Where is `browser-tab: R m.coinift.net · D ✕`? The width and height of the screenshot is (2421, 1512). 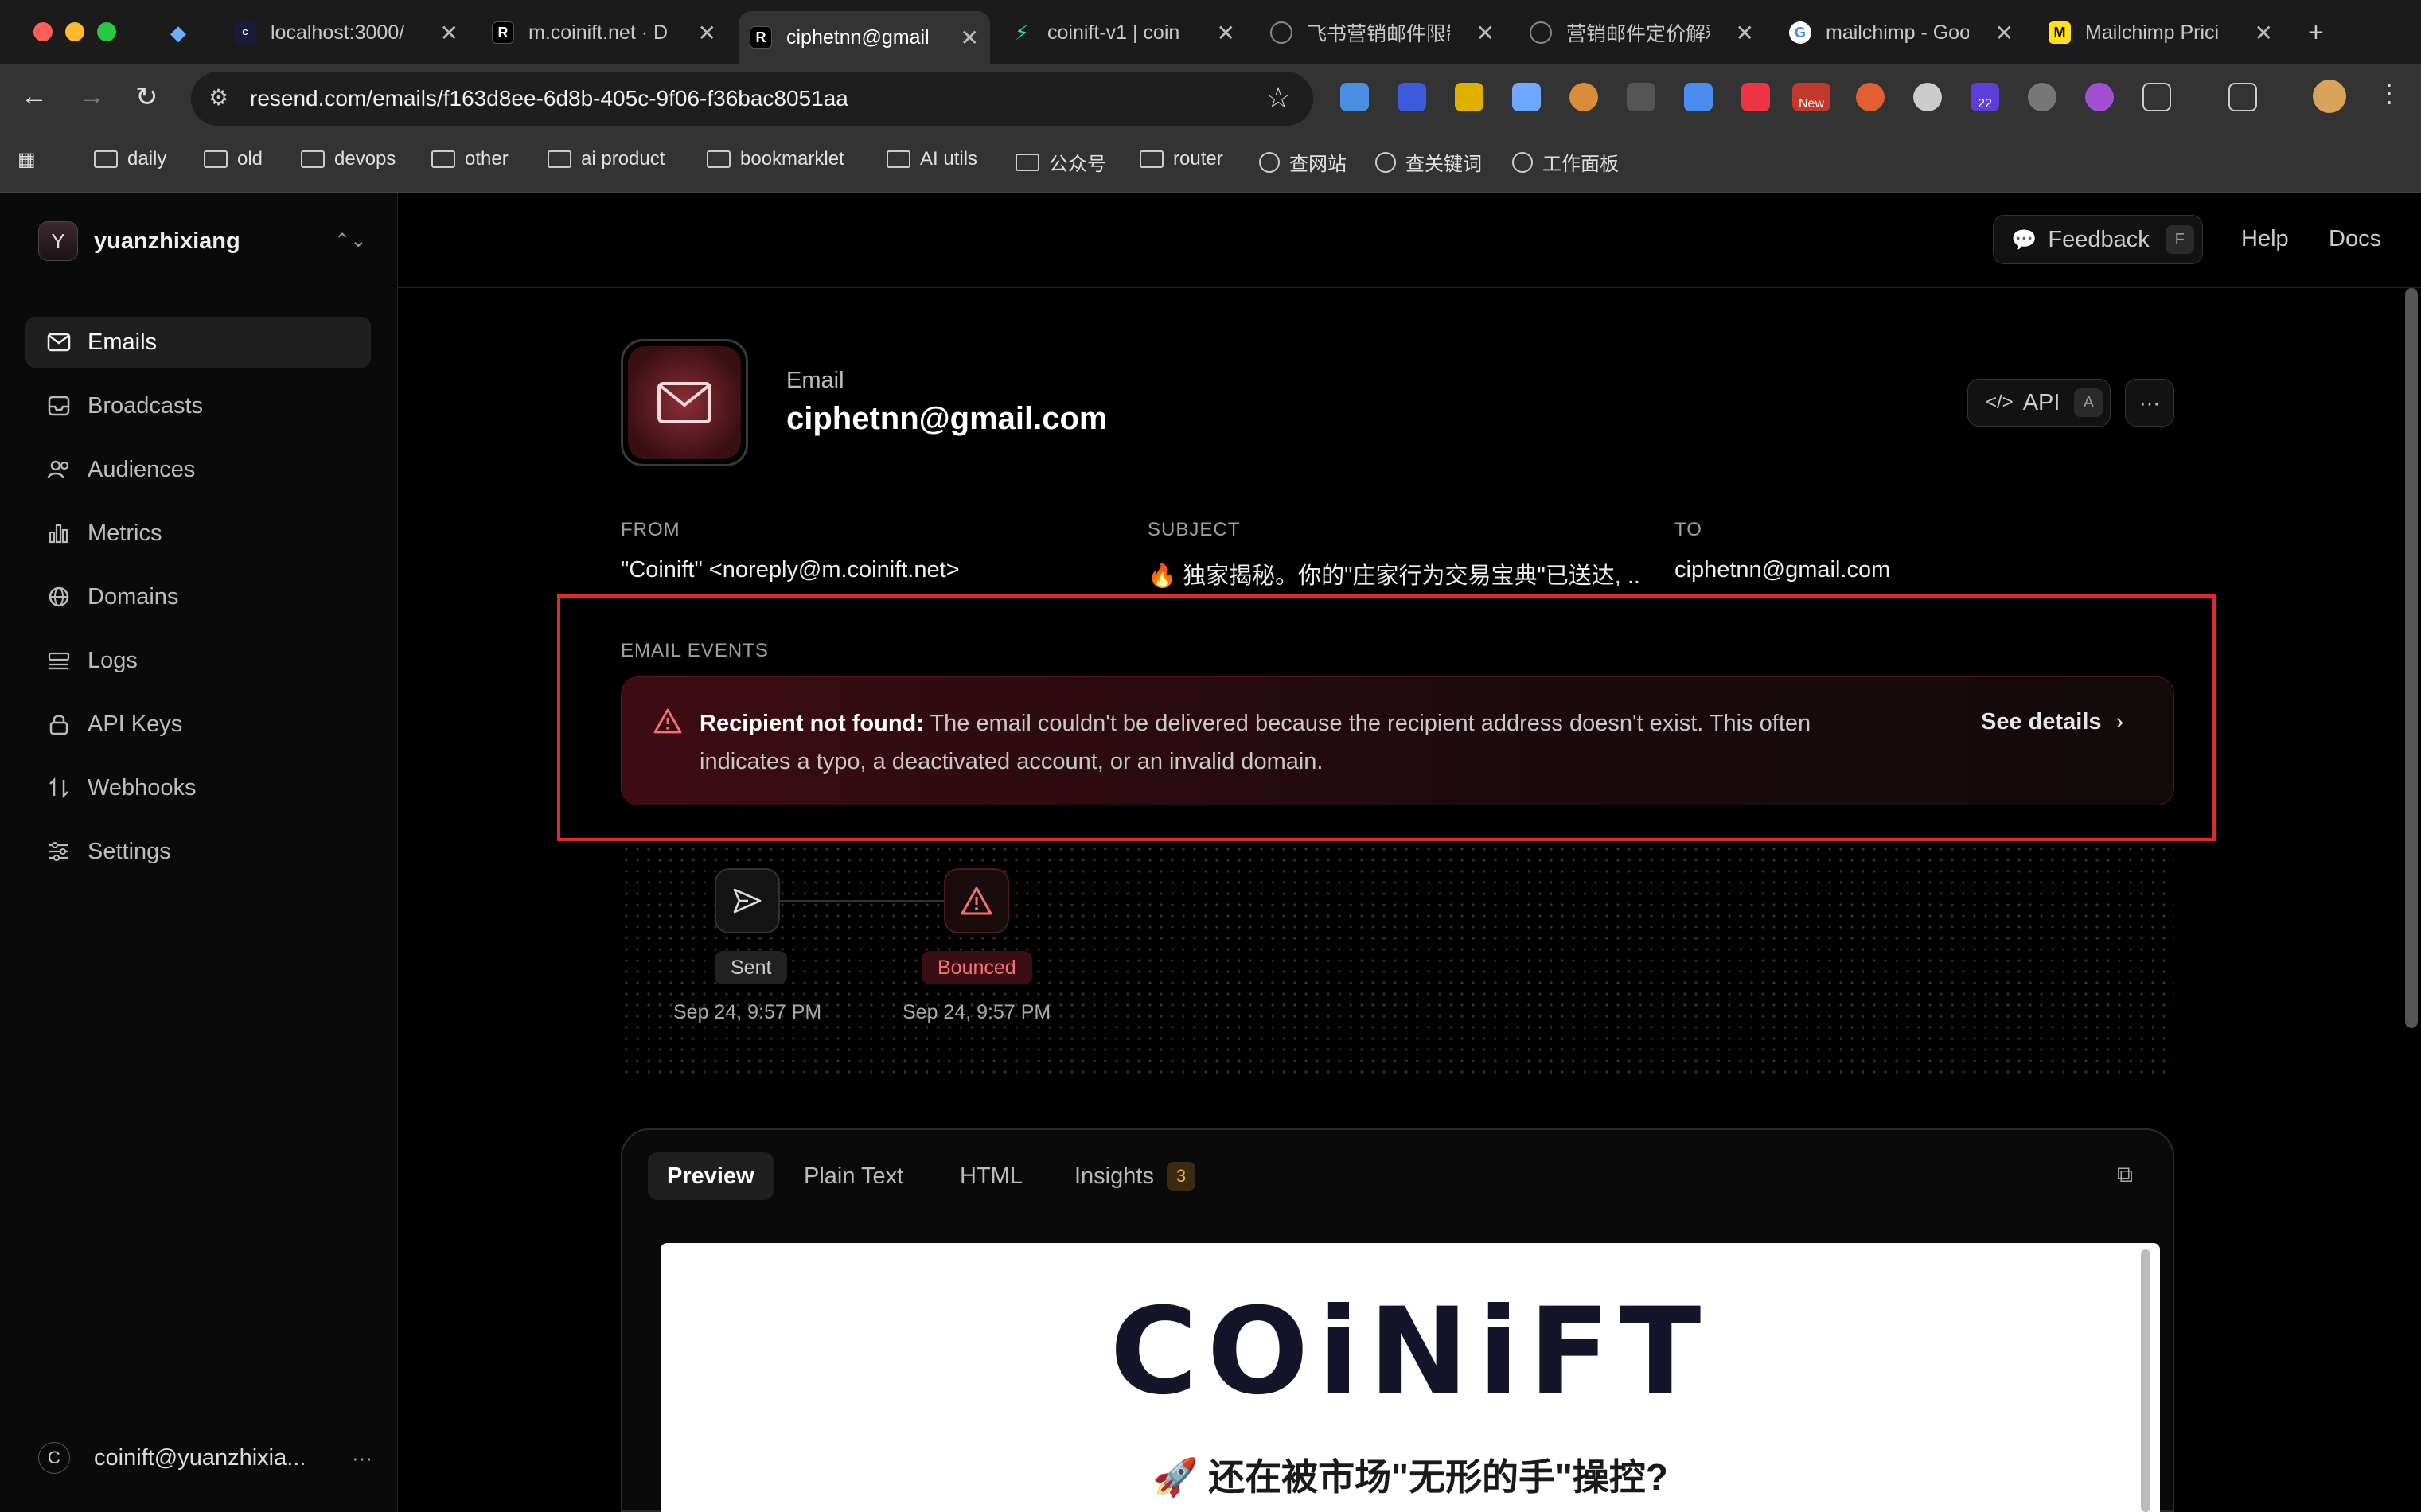 browser-tab: R m.coinift.net · D ✕ is located at coordinates (604, 32).